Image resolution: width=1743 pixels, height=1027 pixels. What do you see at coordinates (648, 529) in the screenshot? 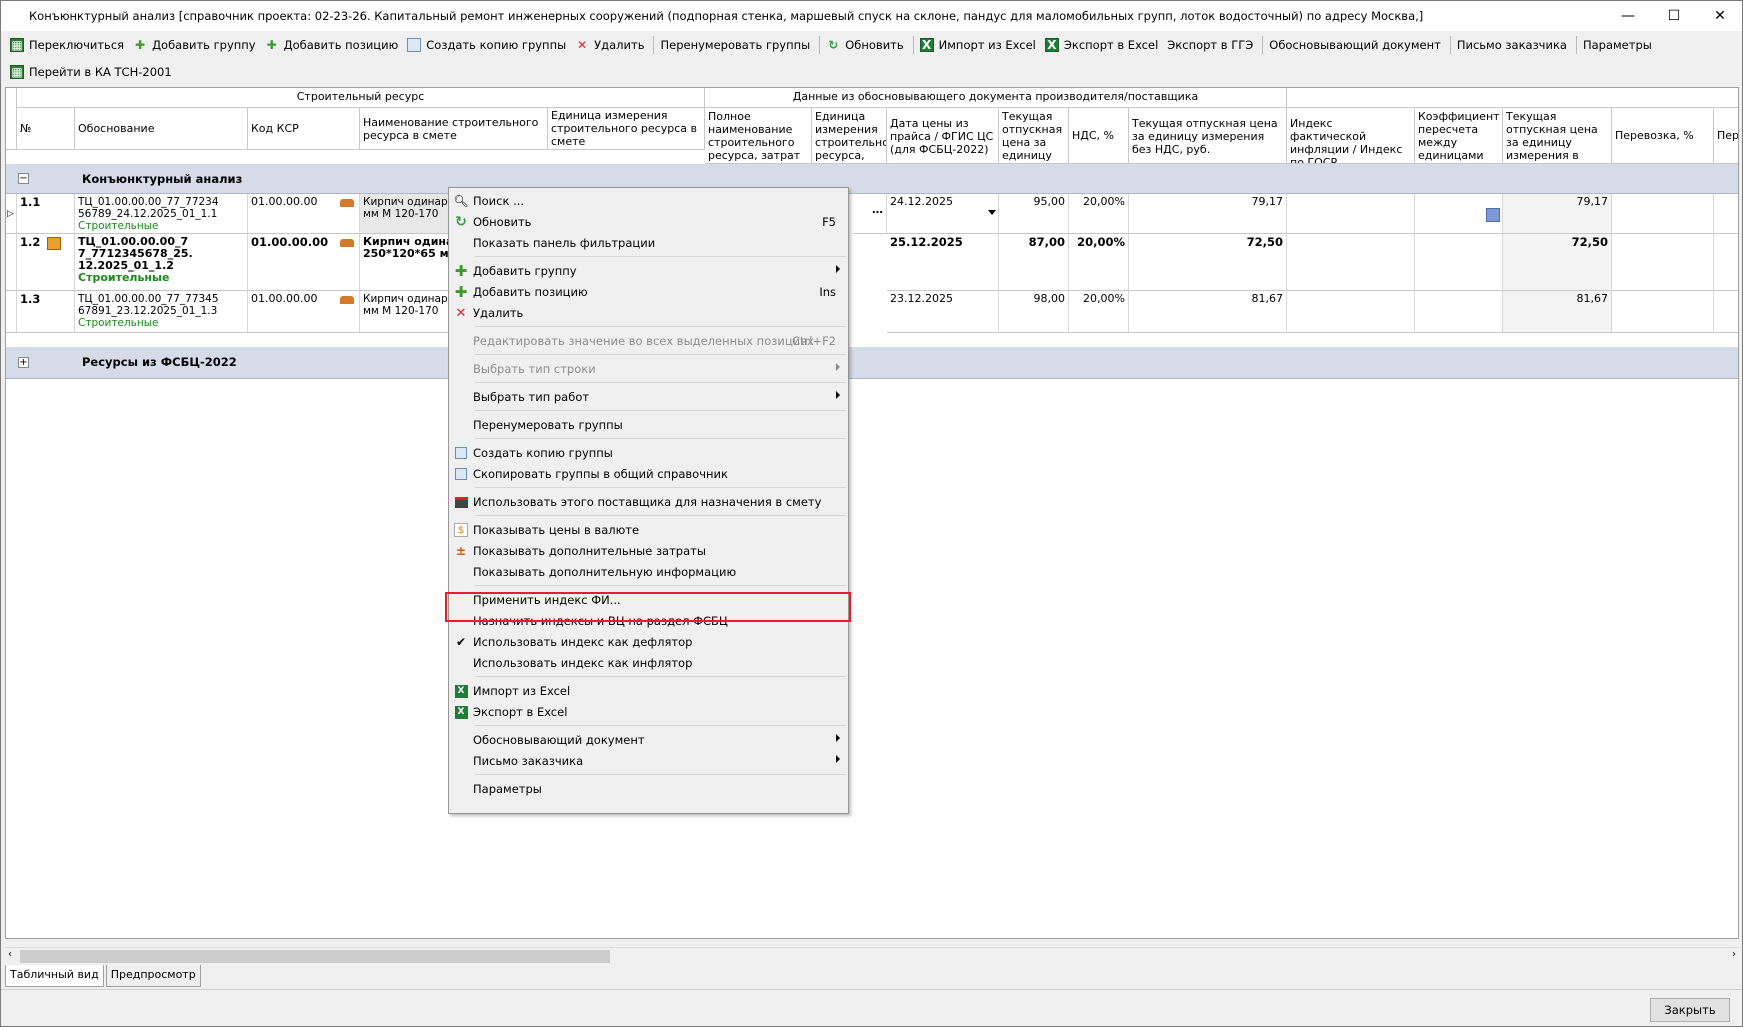
I see `menu-item-show-currency: $ Показывать цены в валюте` at bounding box center [648, 529].